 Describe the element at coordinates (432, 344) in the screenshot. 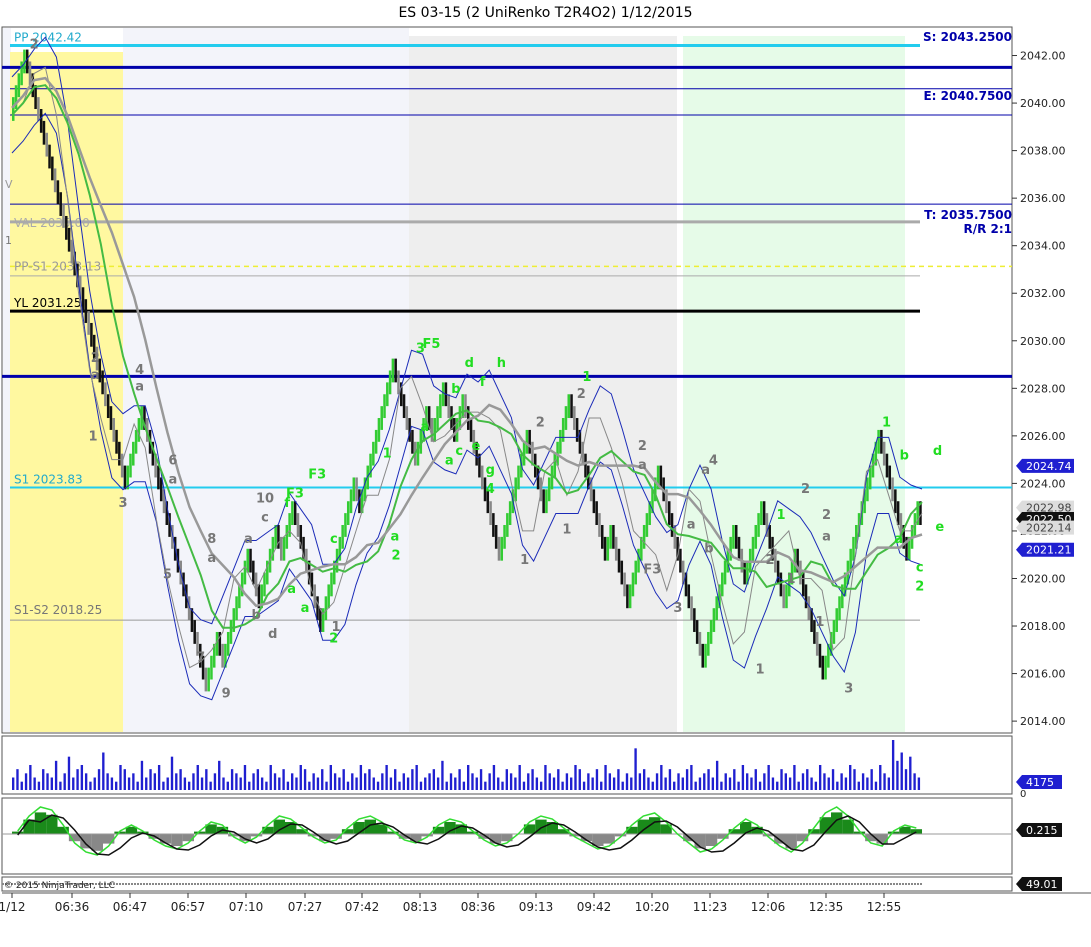

I see `wave-label: F5` at that location.